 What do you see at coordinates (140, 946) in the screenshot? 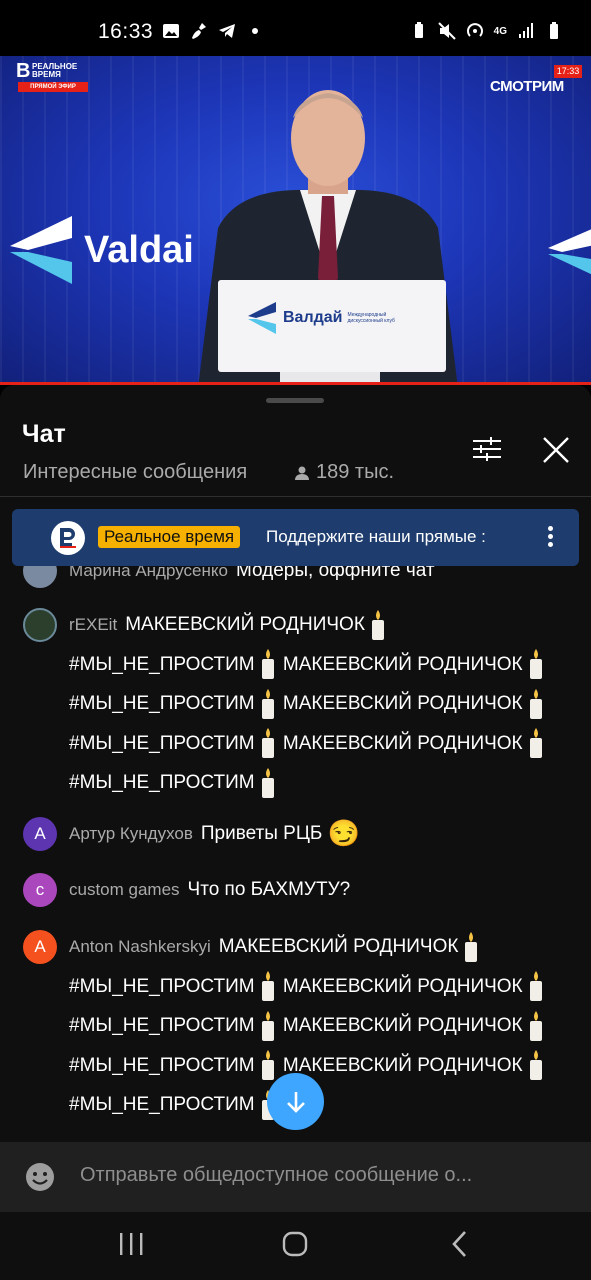
I see `message-author: Anton Nashkerskyi` at bounding box center [140, 946].